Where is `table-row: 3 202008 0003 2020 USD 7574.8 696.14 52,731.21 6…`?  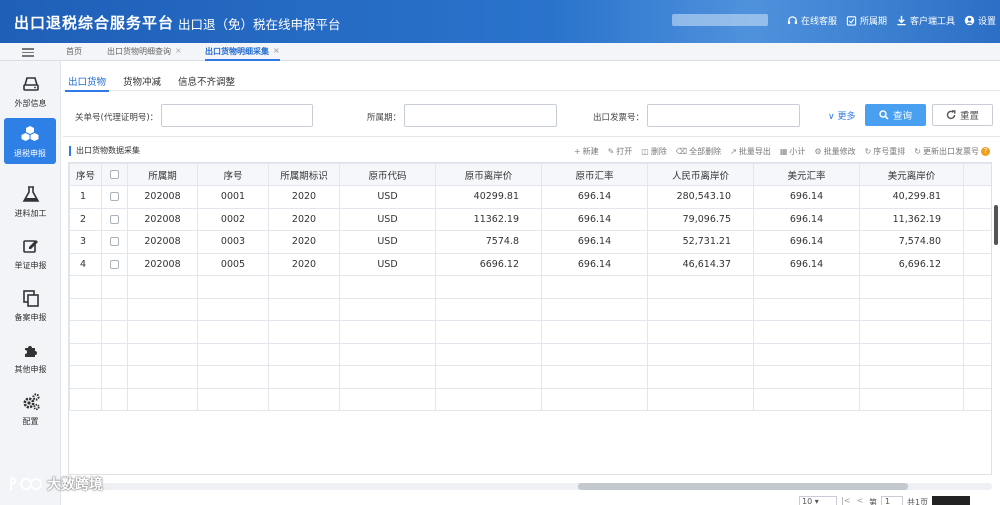
table-row: 3 202008 0003 2020 USD 7574.8 696.14 52,731.21 6… is located at coordinates (530, 242).